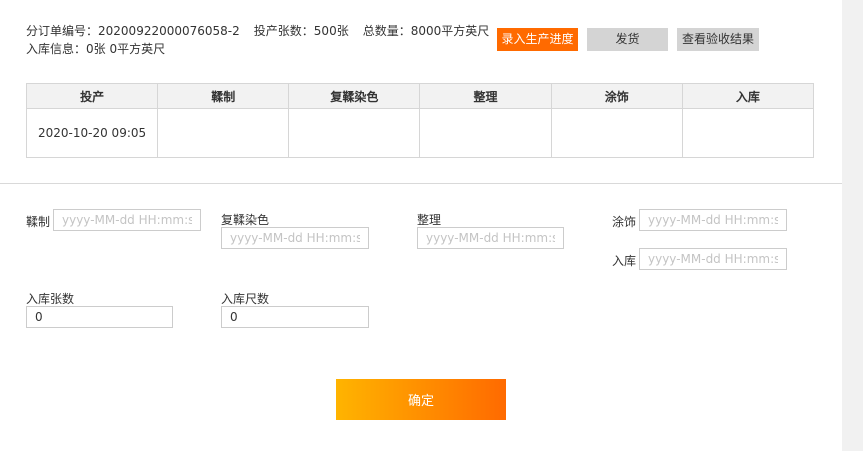 This screenshot has width=863, height=451. Describe the element at coordinates (616, 133) in the screenshot. I see `cell-coating-time` at that location.